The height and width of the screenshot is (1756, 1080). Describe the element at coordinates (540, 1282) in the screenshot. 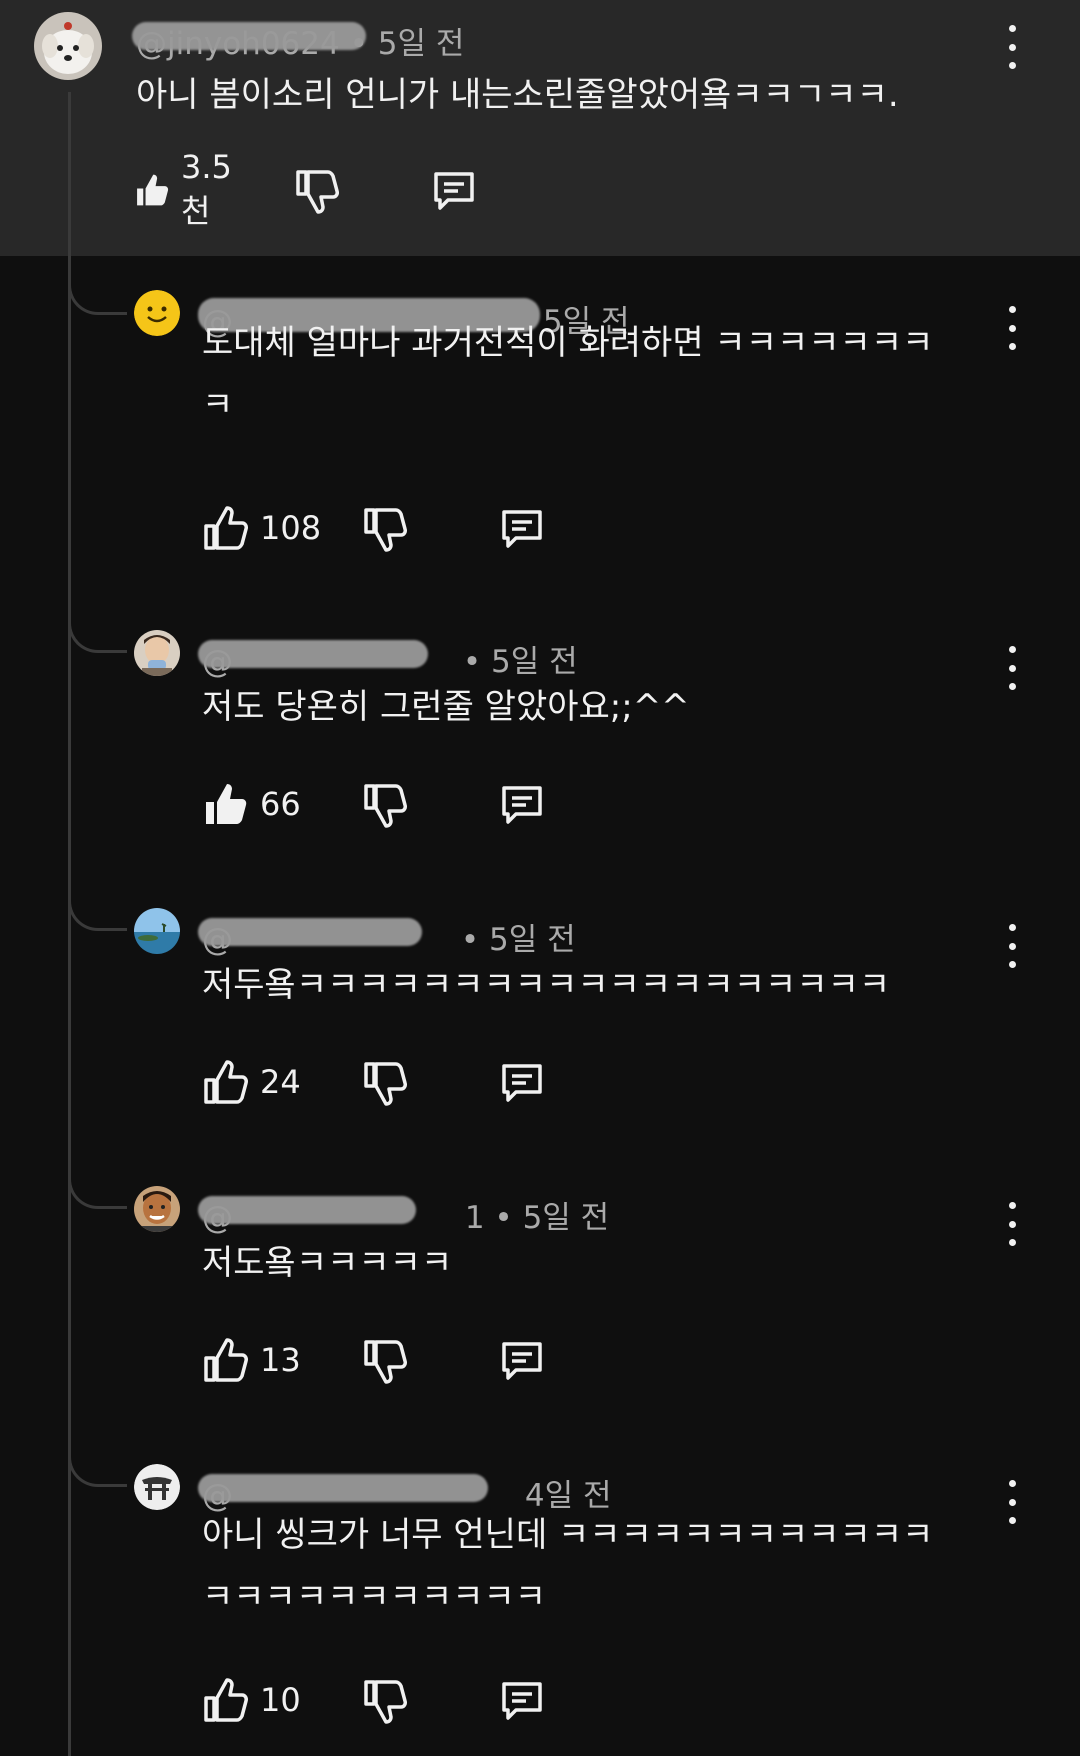

I see `reply-item: @ 1 • 5일 전 저도욬ㅋㅋㅋㅋㅋ 13` at that location.